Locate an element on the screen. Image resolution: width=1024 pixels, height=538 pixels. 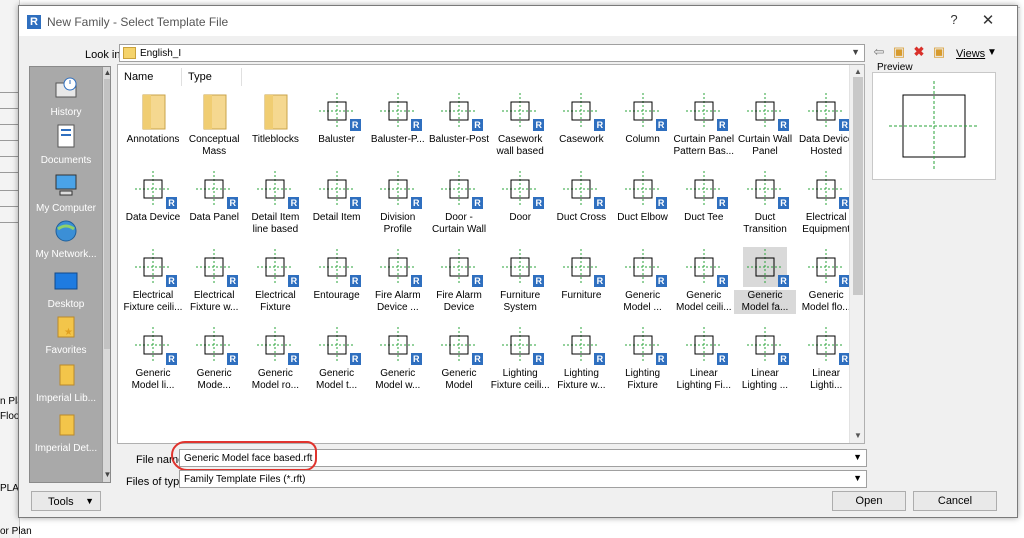
folder-icon is located at coordinates (66, 375).